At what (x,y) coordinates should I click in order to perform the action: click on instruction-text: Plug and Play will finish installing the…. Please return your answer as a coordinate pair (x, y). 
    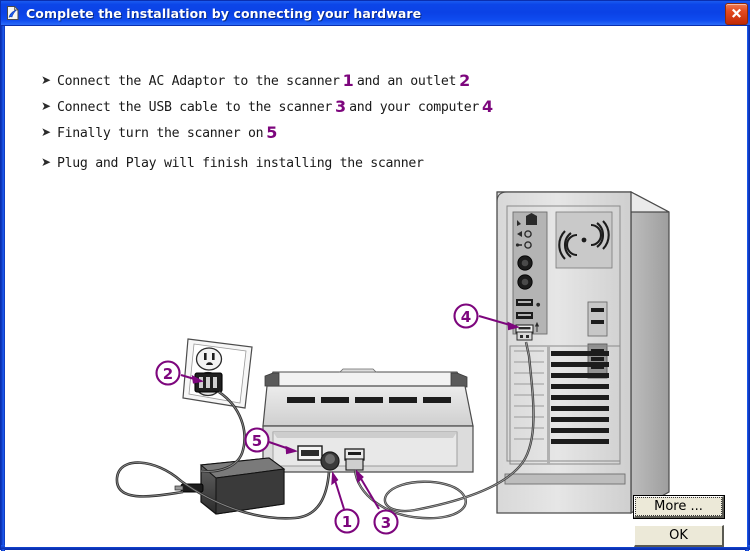
    Looking at the image, I should click on (240, 163).